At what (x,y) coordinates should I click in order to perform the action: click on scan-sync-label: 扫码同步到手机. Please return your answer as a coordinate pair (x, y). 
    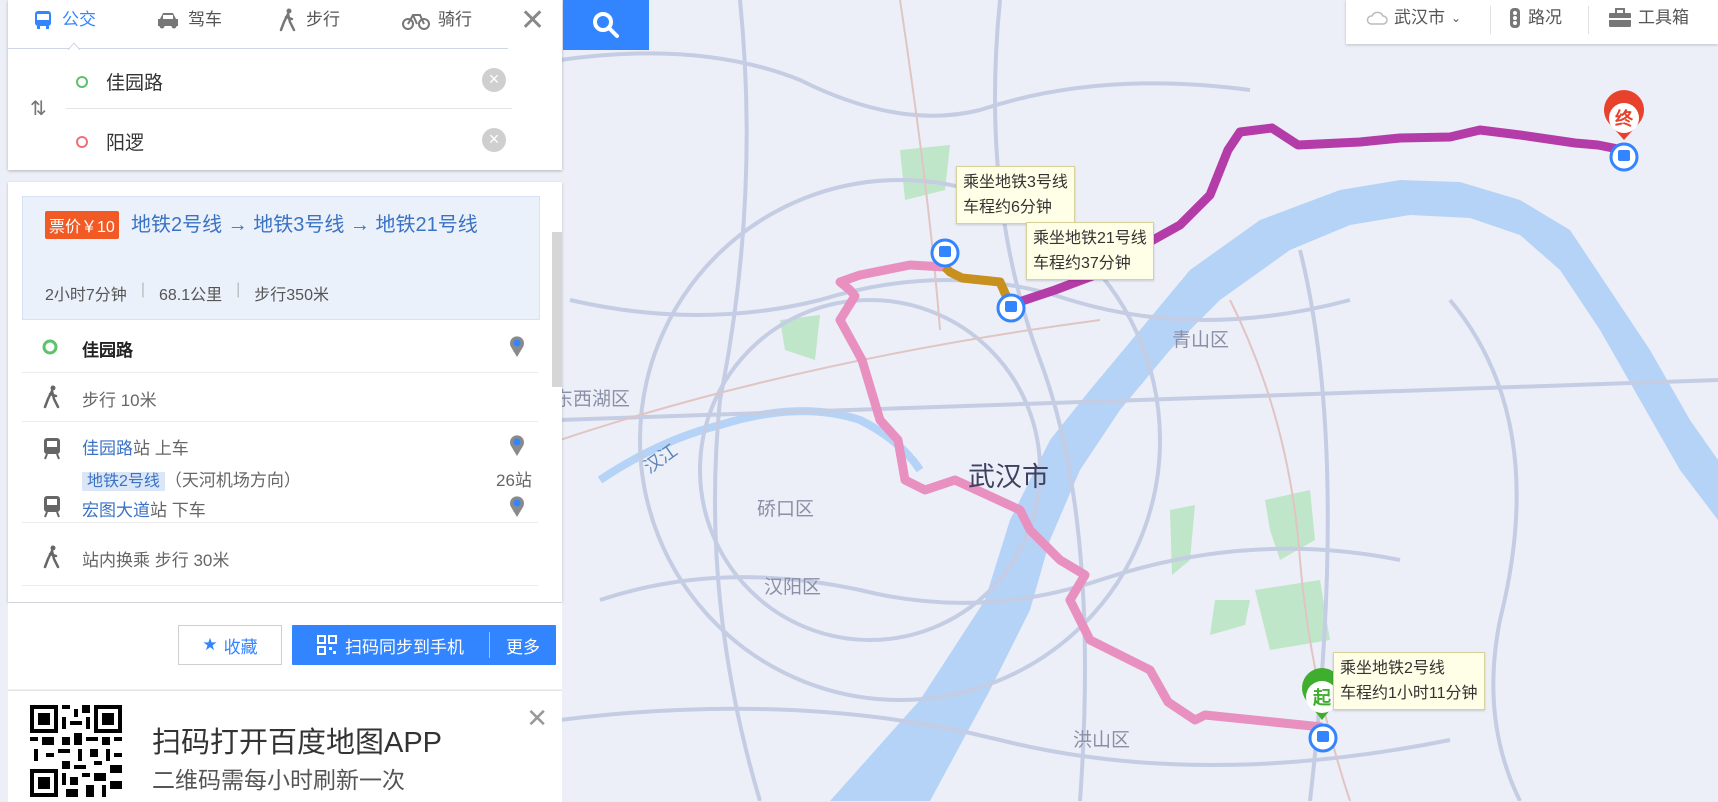
    Looking at the image, I should click on (404, 647).